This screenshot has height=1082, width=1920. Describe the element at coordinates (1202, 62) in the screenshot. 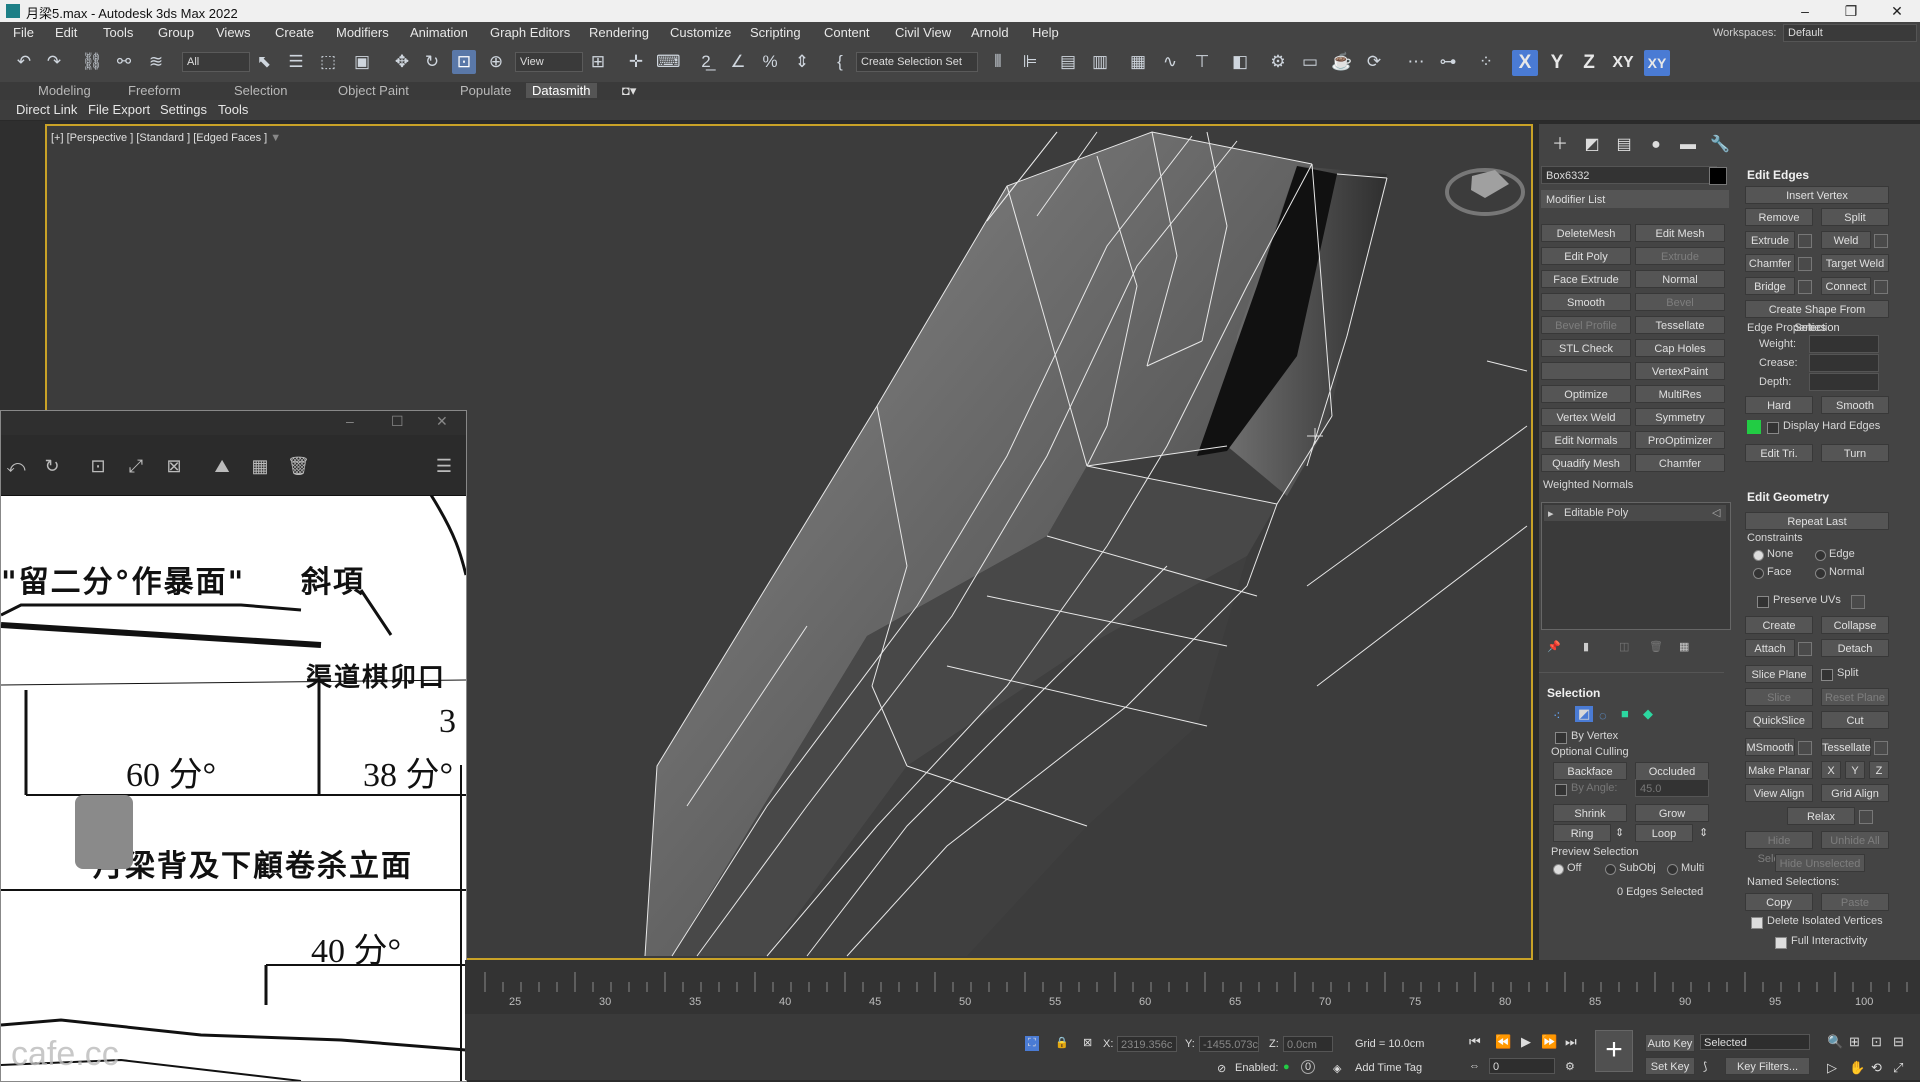

I see `schematic-view-icon: ⊤` at that location.